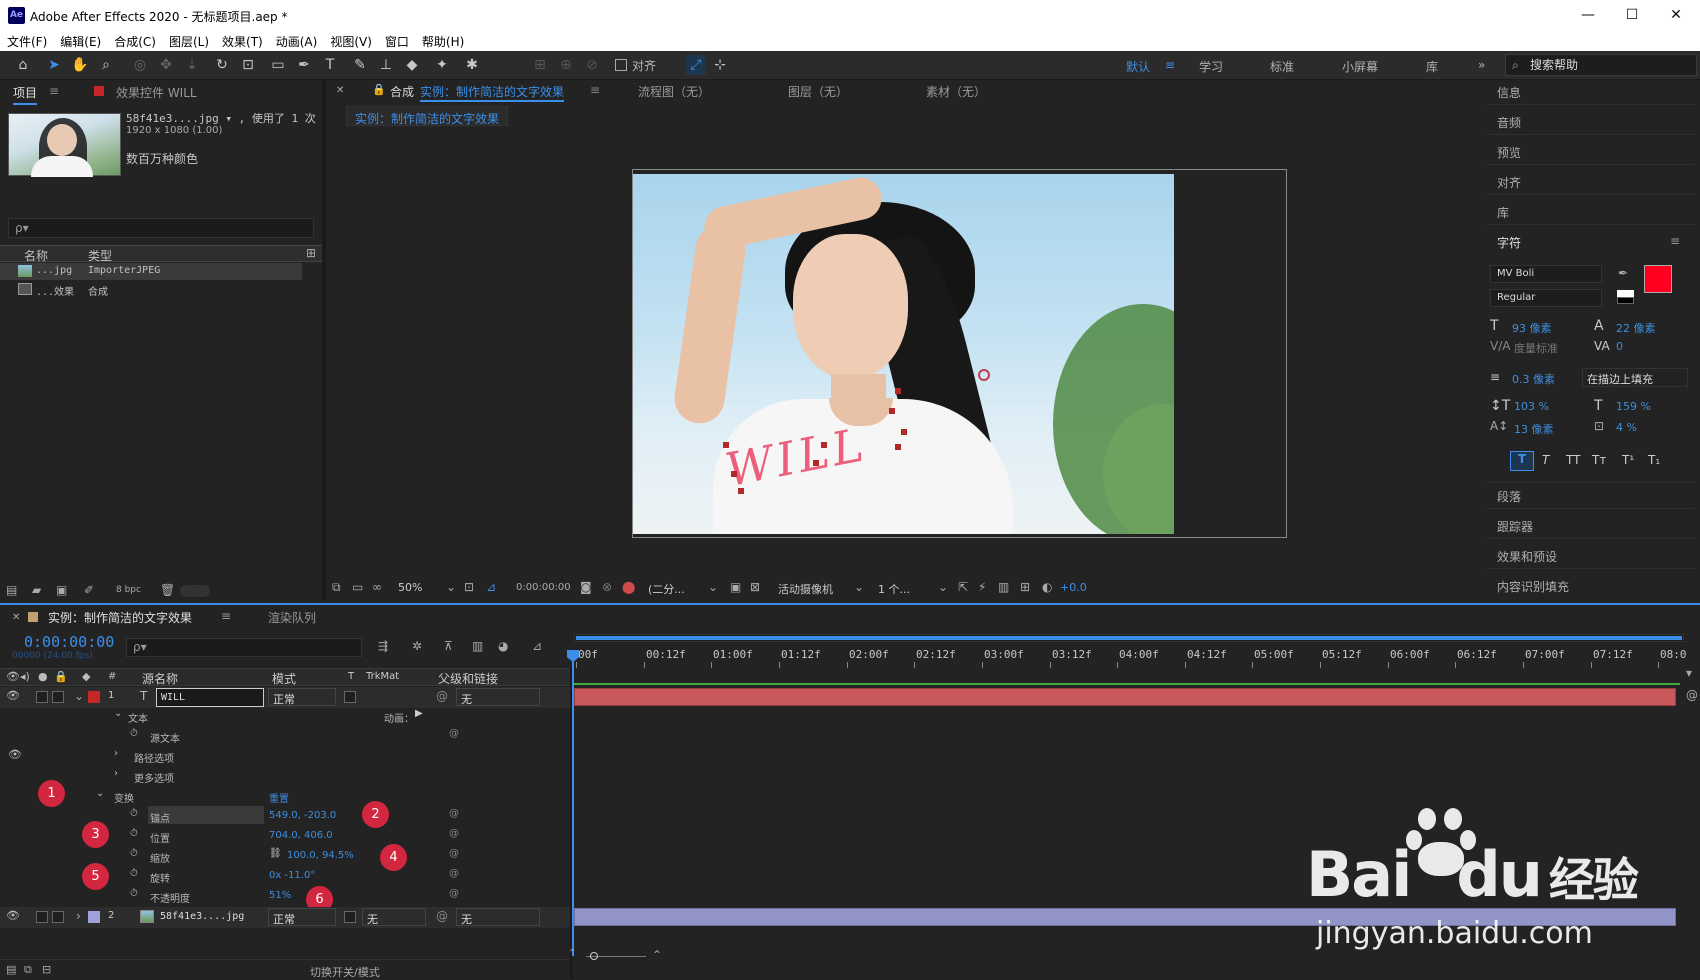  I want to click on draft-3d-icon: ✲, so click(417, 646).